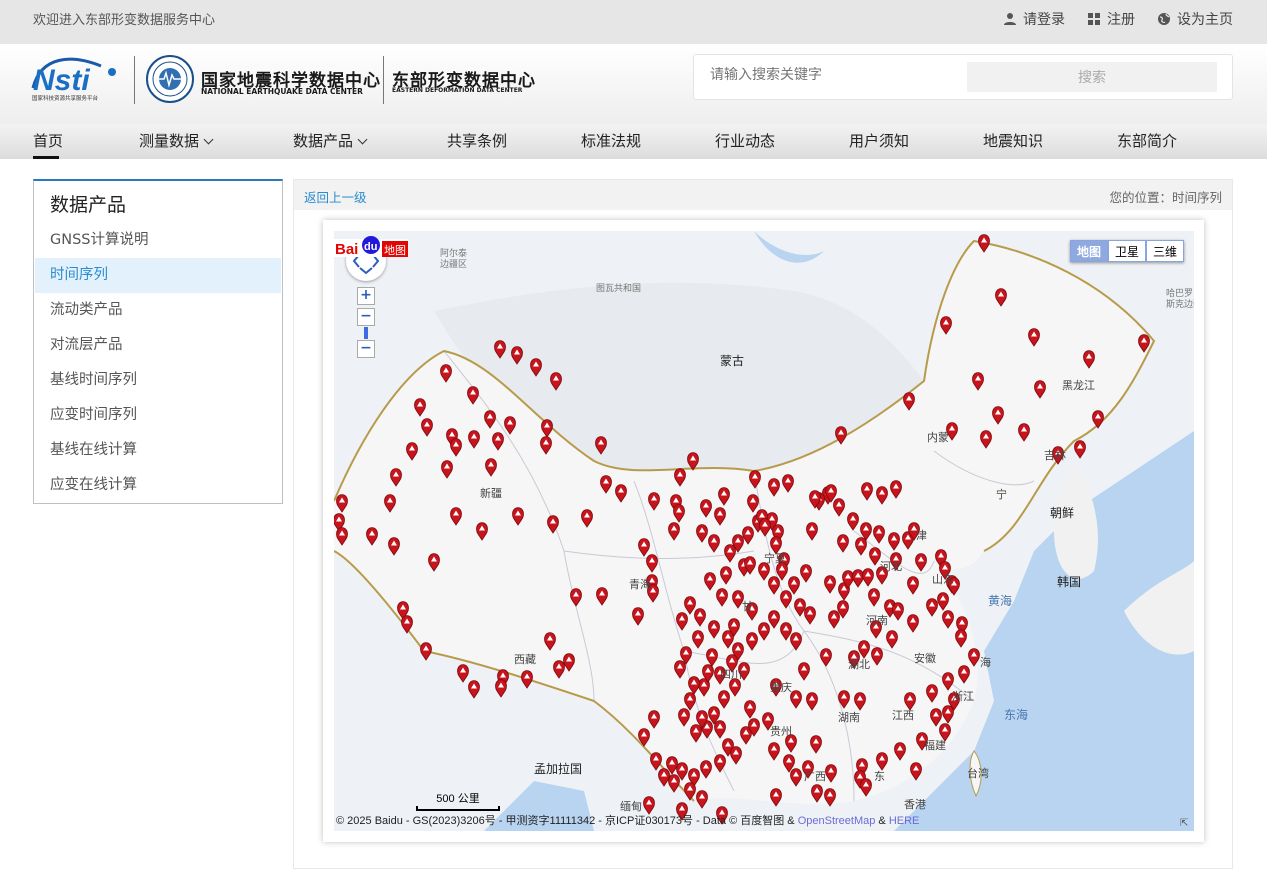 The image size is (1267, 869). Describe the element at coordinates (366, 317) in the screenshot. I see `zoom-out-icon: −` at that location.